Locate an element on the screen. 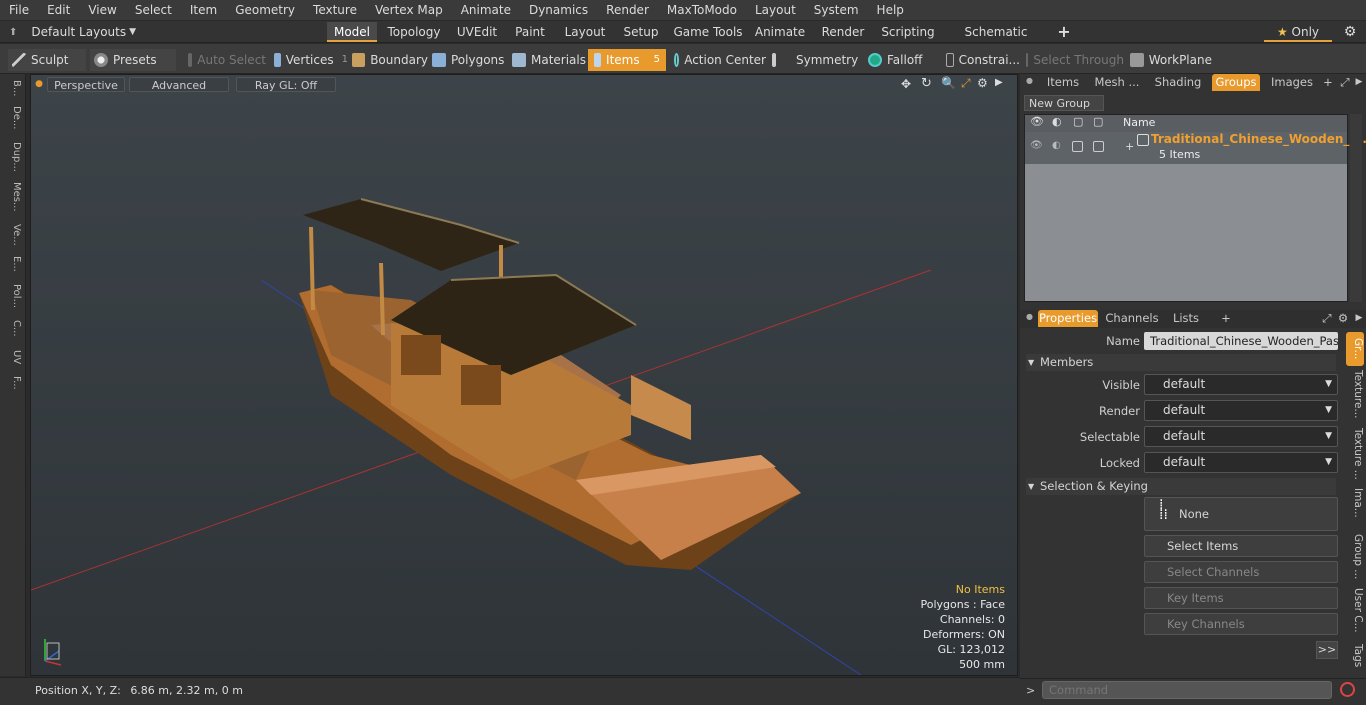  locked-dropdown: default ▼ is located at coordinates (1241, 462).